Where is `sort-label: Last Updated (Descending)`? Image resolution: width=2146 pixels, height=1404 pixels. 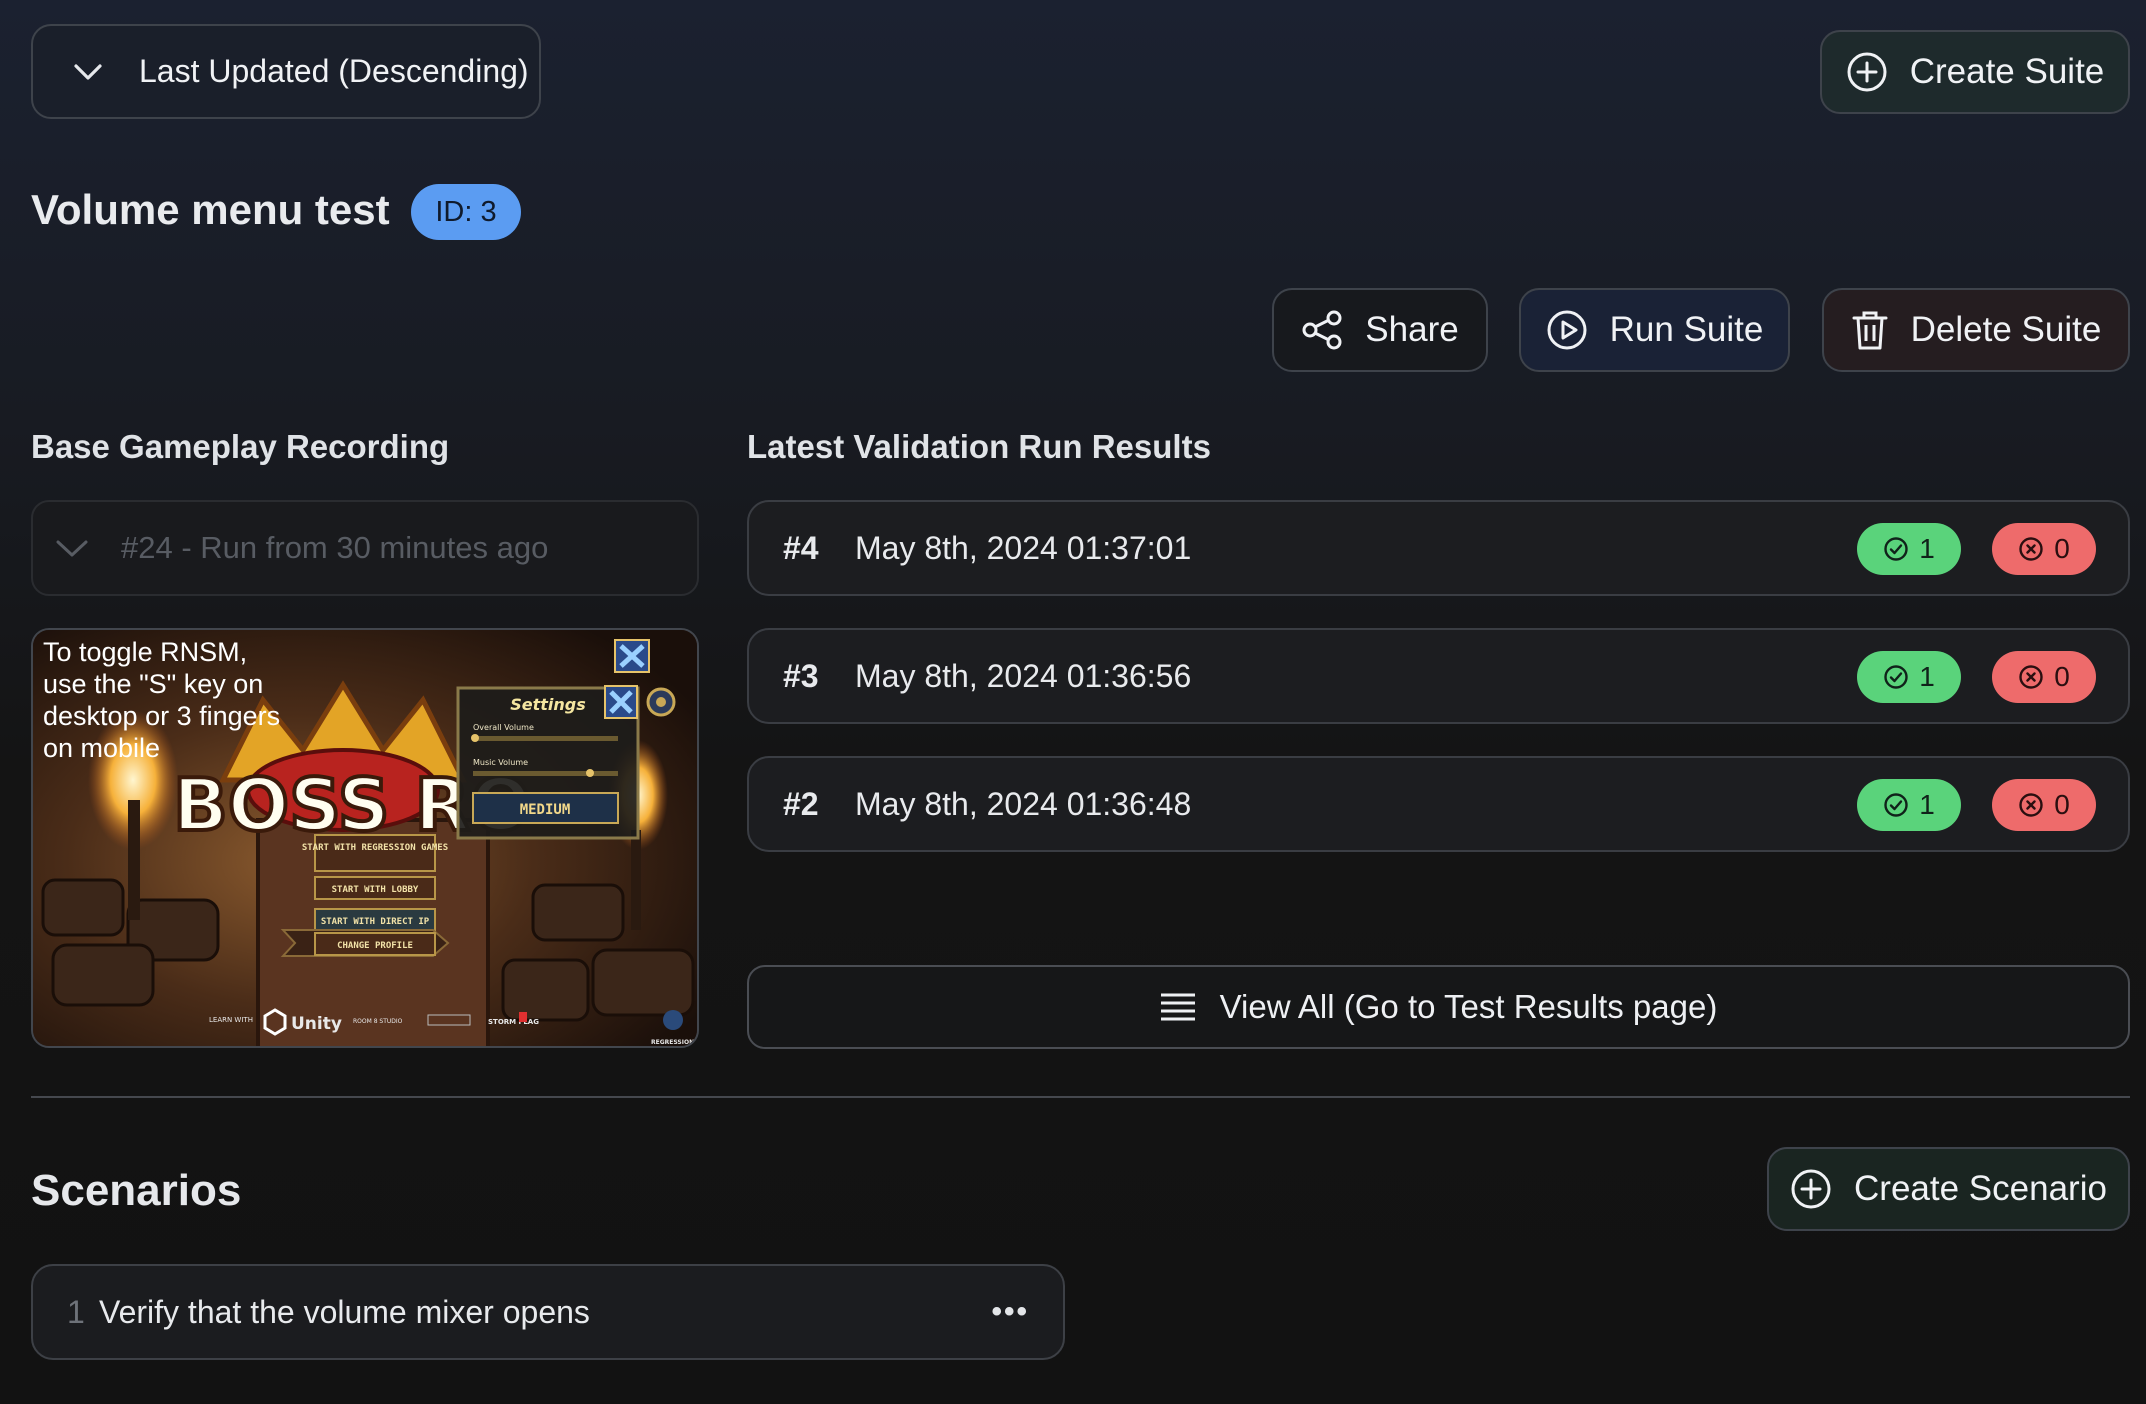
sort-label: Last Updated (Descending) is located at coordinates (334, 71).